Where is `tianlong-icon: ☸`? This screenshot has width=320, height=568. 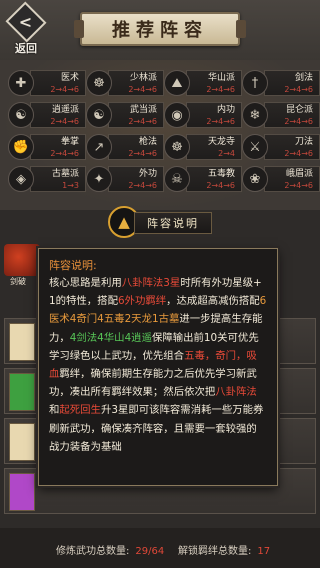 tianlong-icon: ☸ is located at coordinates (177, 147).